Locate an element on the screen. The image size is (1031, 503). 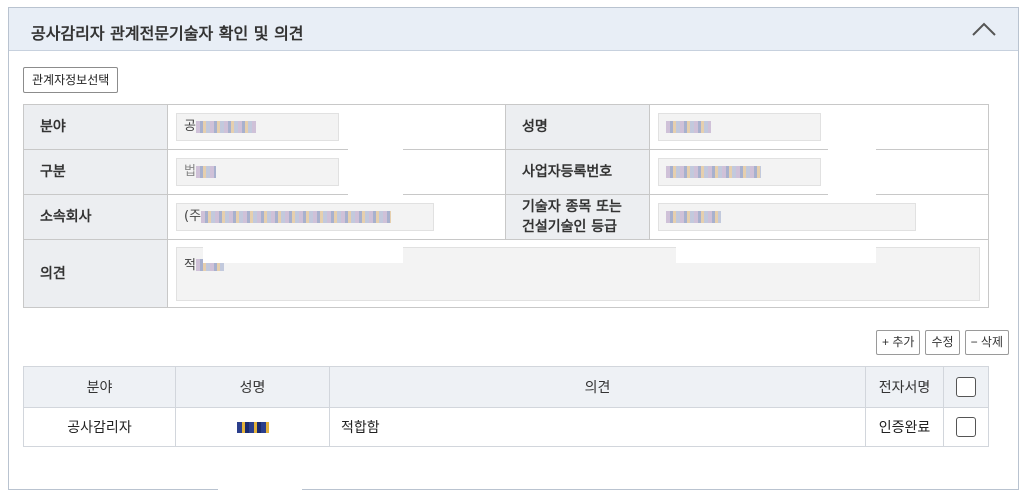
company-label: 소속회사 is located at coordinates (95, 217).